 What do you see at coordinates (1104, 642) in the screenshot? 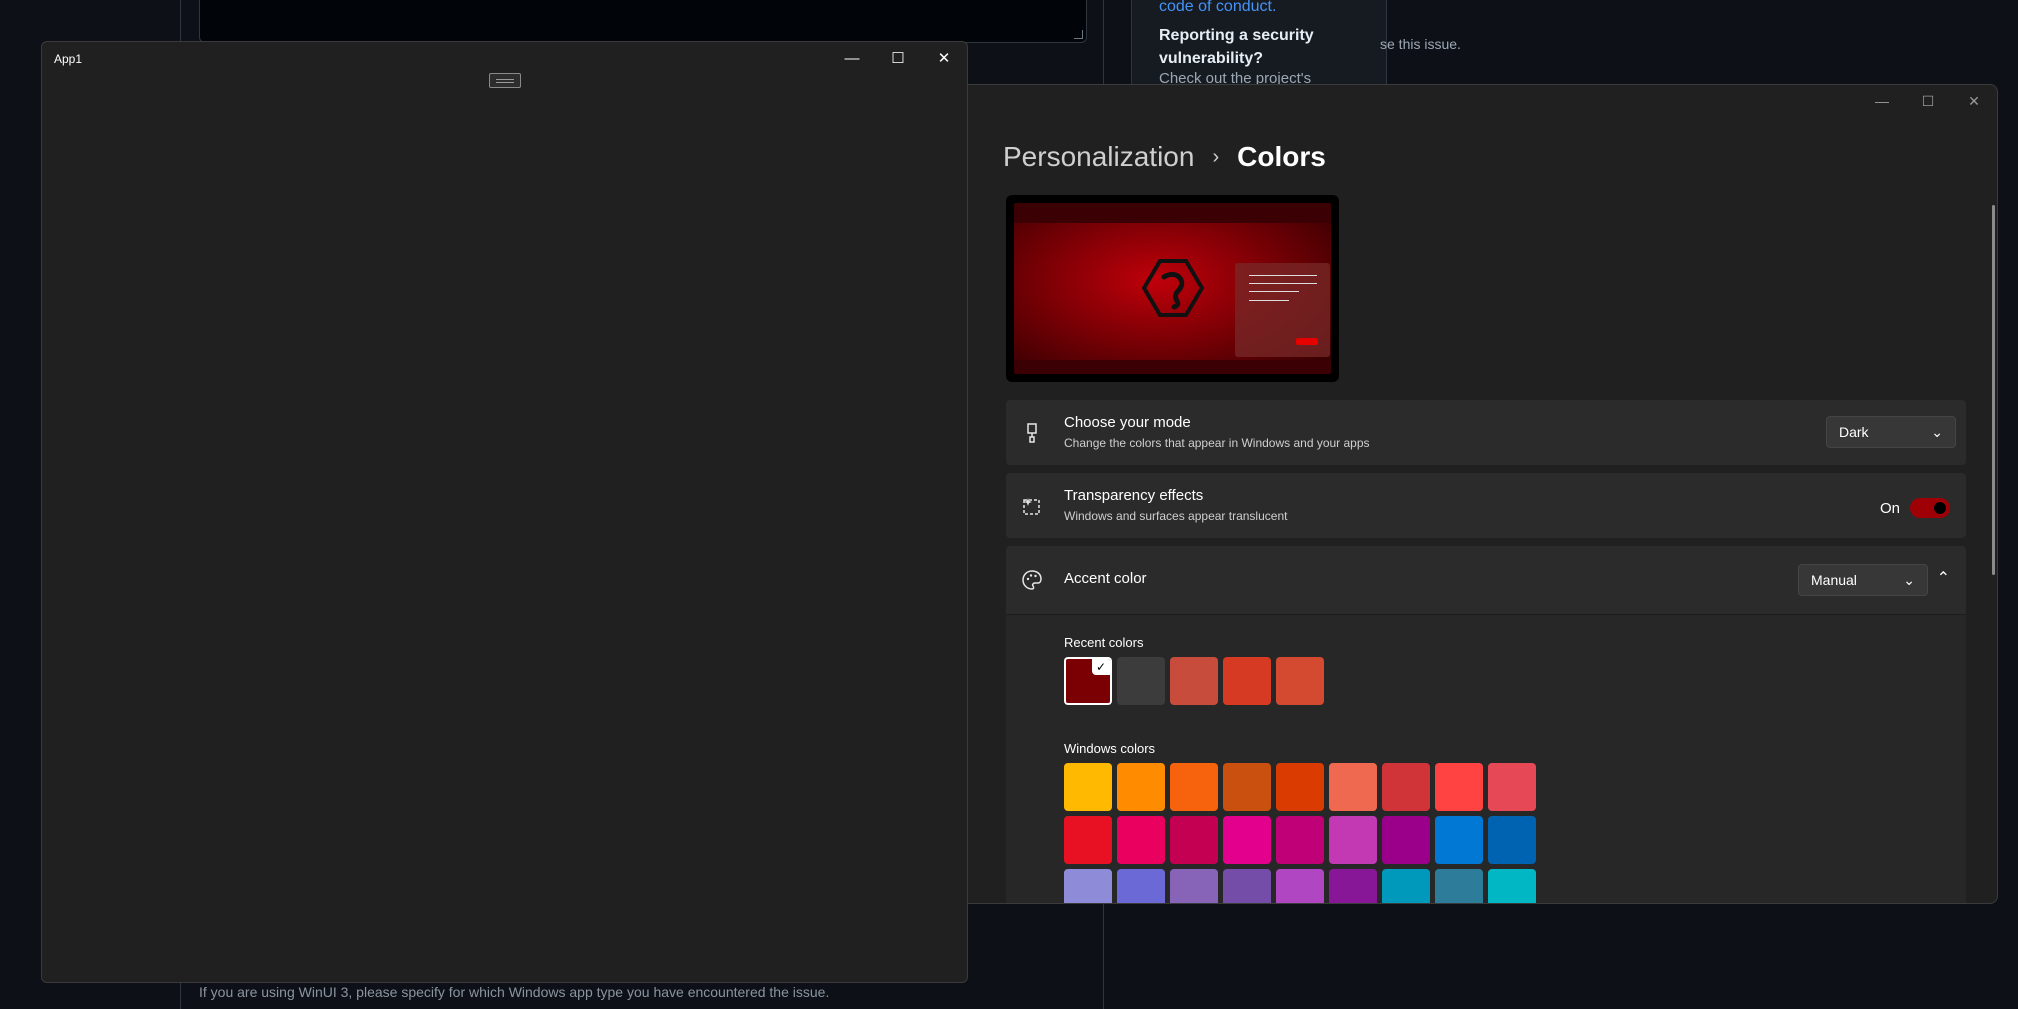
I see `recent-colors-label: Recent colors` at bounding box center [1104, 642].